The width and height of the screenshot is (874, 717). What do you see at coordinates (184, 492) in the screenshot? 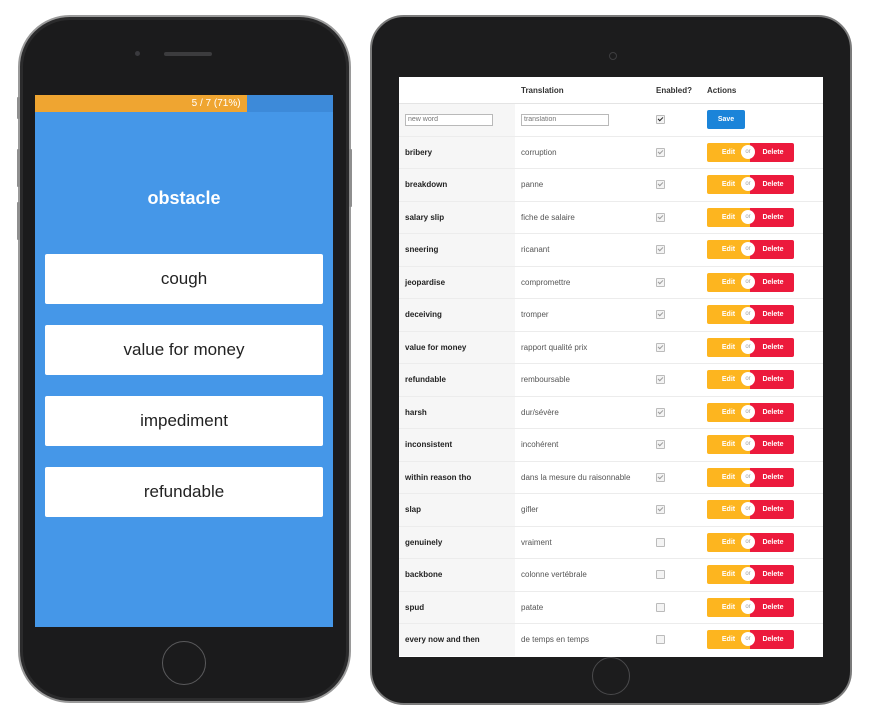
I see `answer-option-refundable: refundable` at bounding box center [184, 492].